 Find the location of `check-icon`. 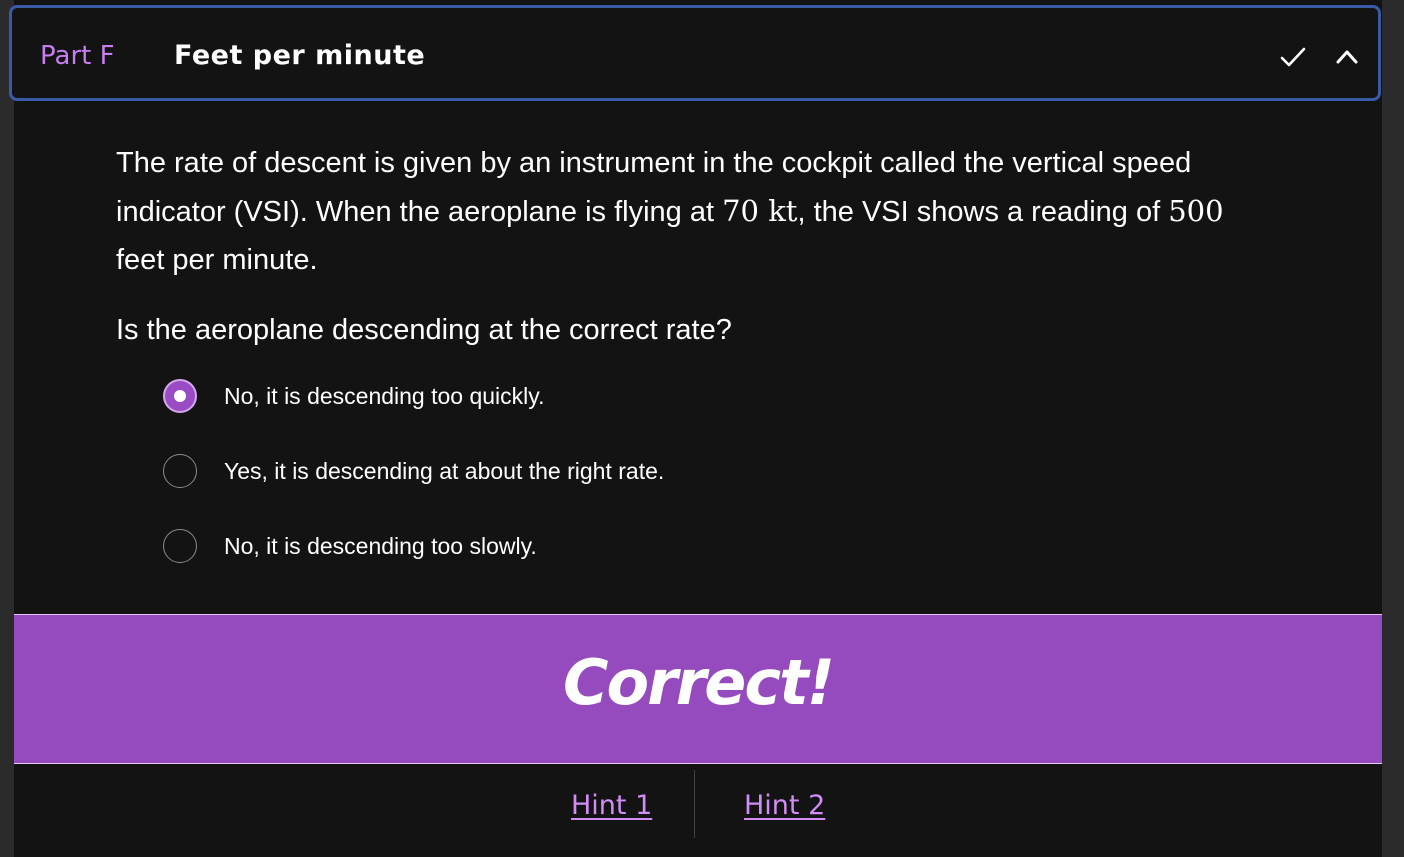

check-icon is located at coordinates (1293, 57).